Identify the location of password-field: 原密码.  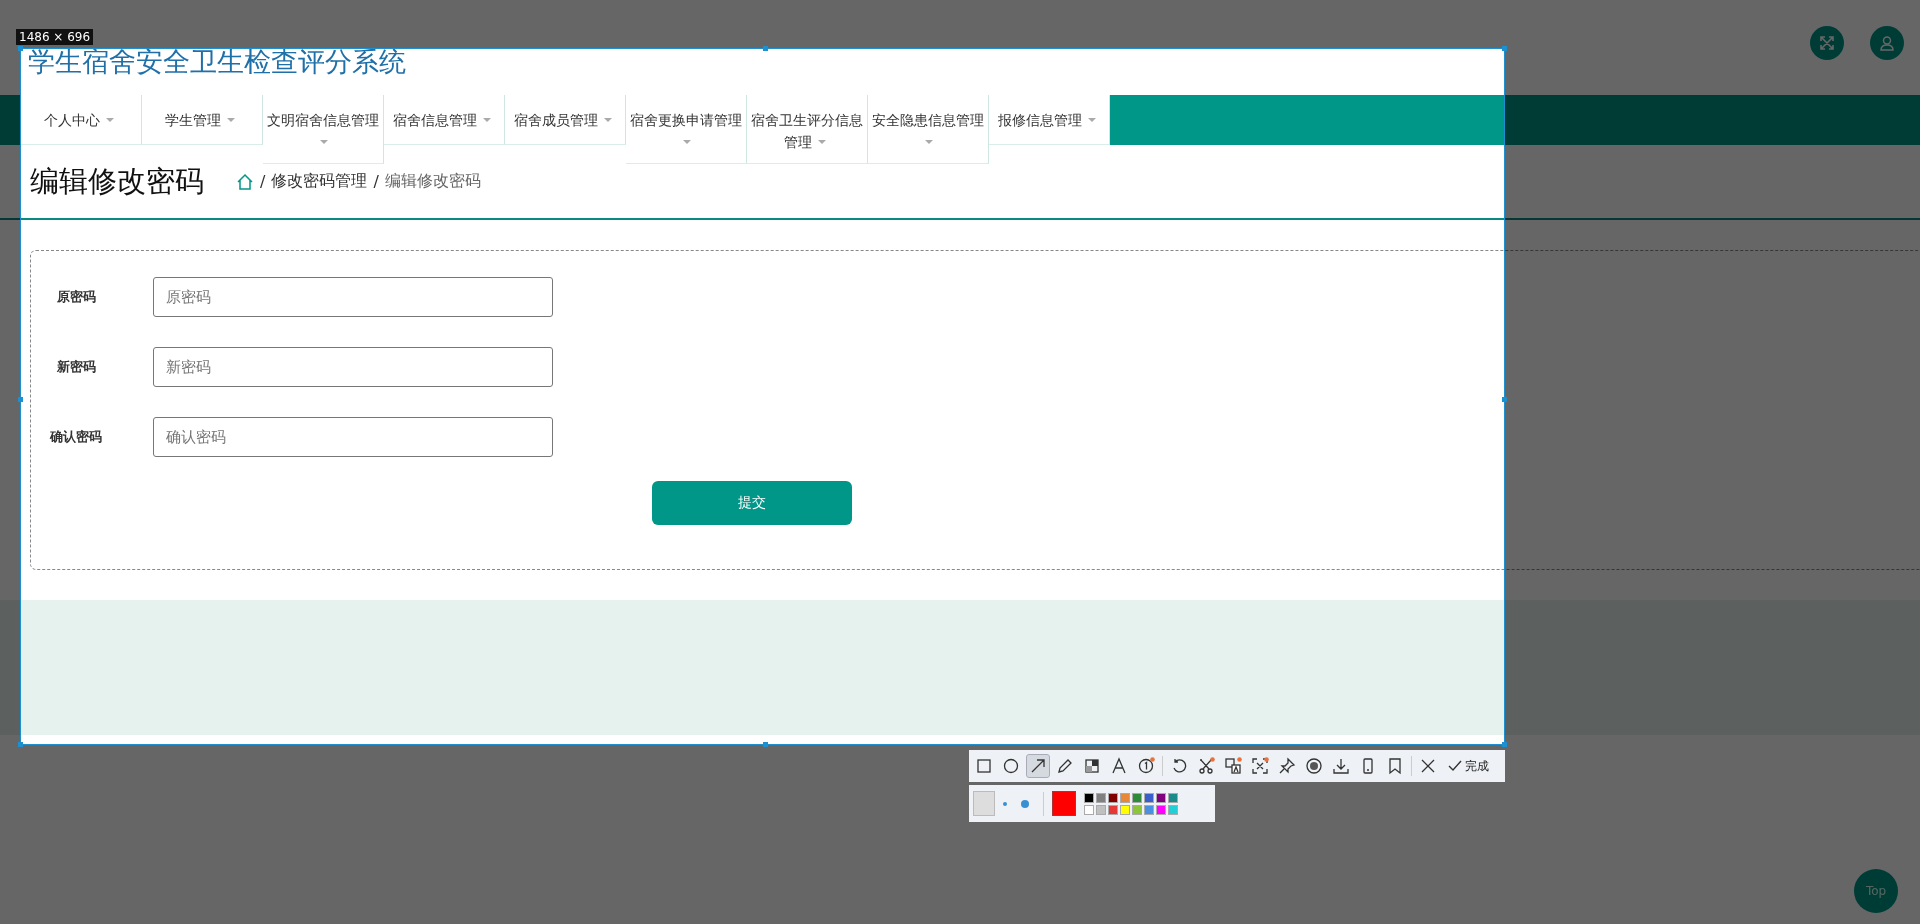
(353, 297).